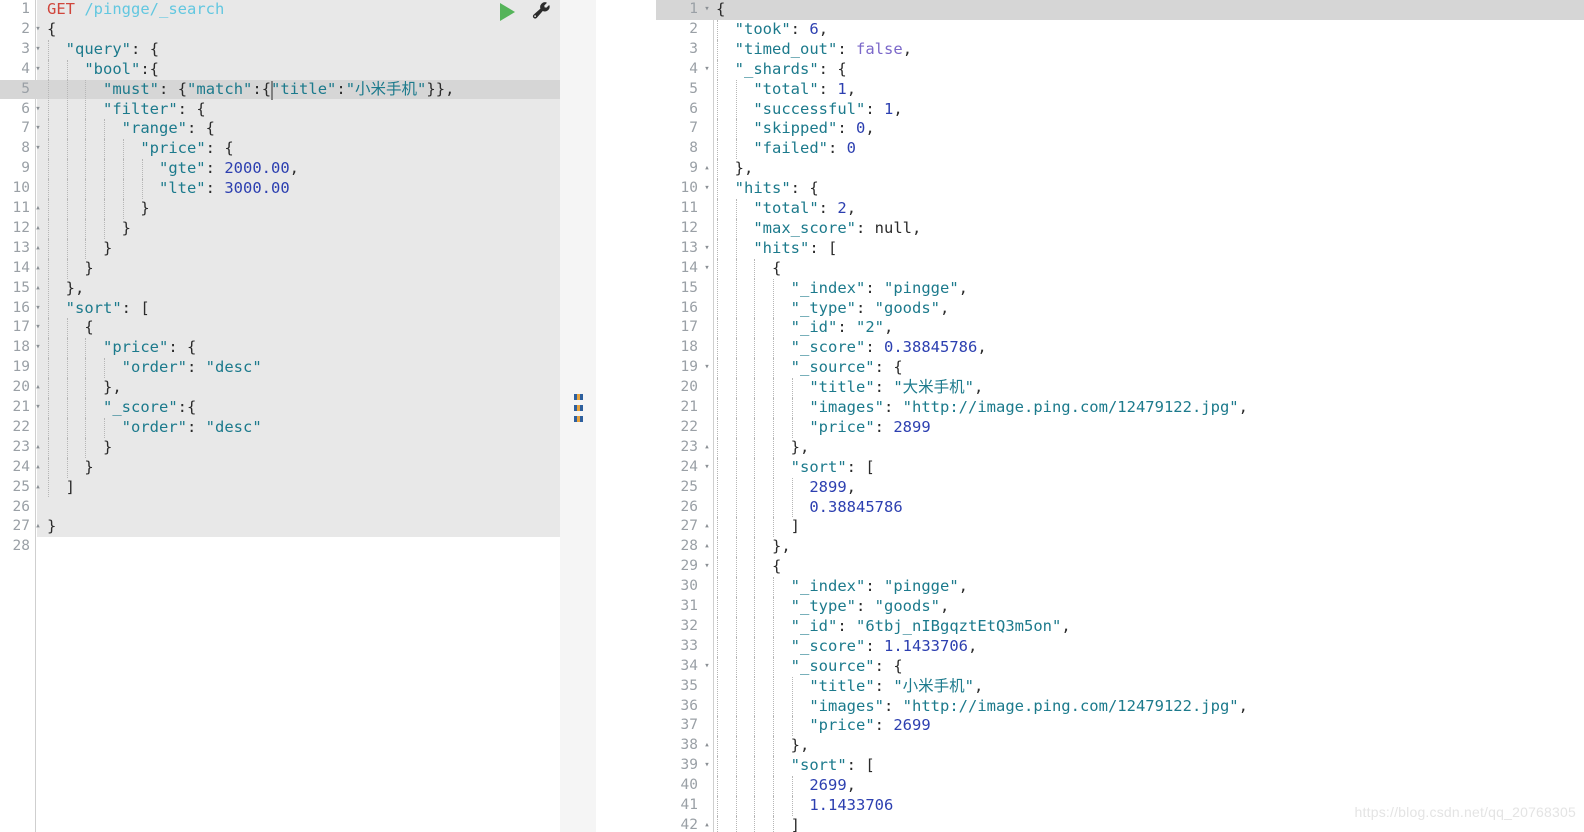  Describe the element at coordinates (280, 487) in the screenshot. I see `code-line: 25 ▴ ]` at that location.